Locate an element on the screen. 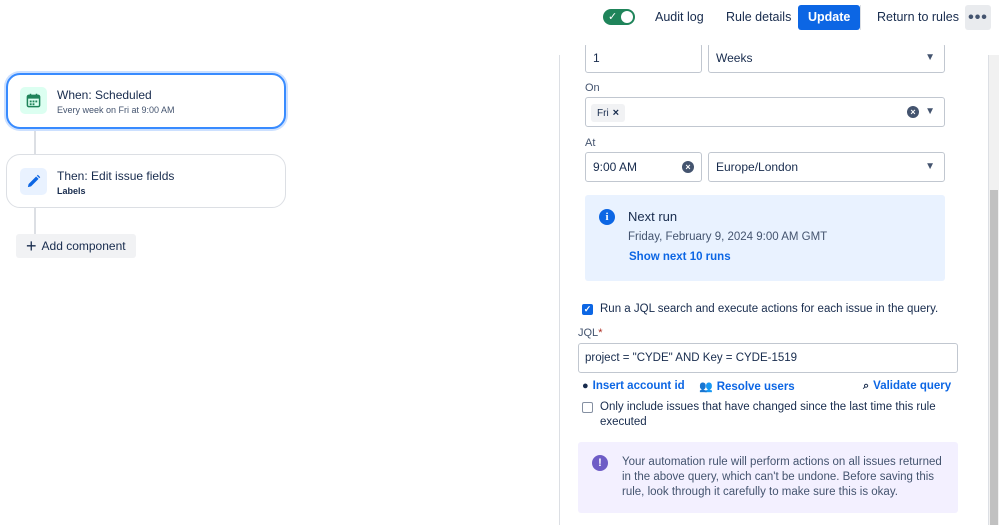 The height and width of the screenshot is (525, 999). show-next-runs-link: Show next 10 runs is located at coordinates (680, 257).